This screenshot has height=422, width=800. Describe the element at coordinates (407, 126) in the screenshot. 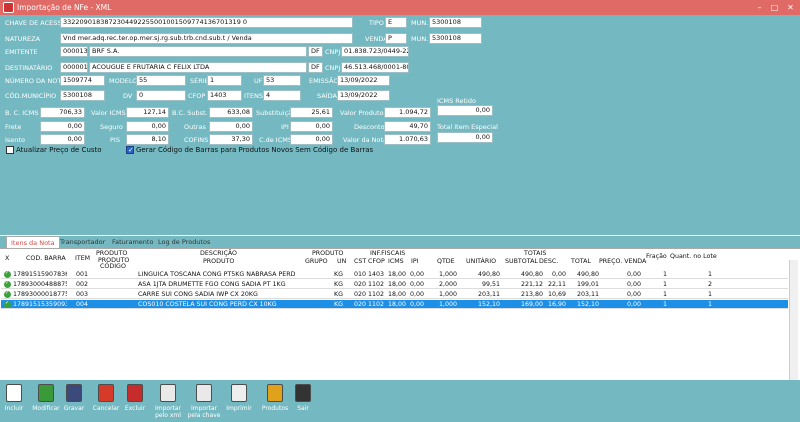

I see `desconto-field: 49,70` at that location.